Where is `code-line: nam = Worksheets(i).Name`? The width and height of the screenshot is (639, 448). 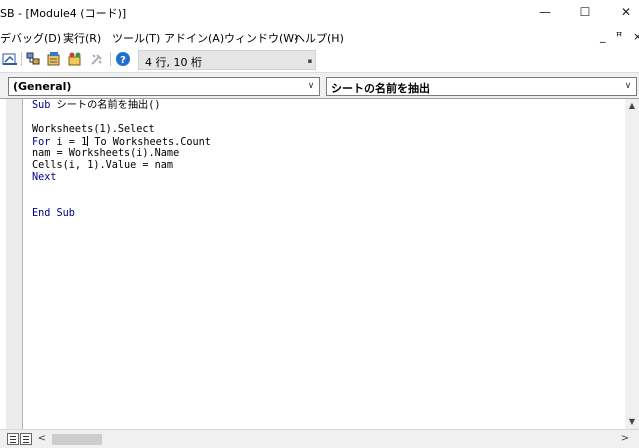 code-line: nam = Worksheets(i).Name is located at coordinates (121, 154).